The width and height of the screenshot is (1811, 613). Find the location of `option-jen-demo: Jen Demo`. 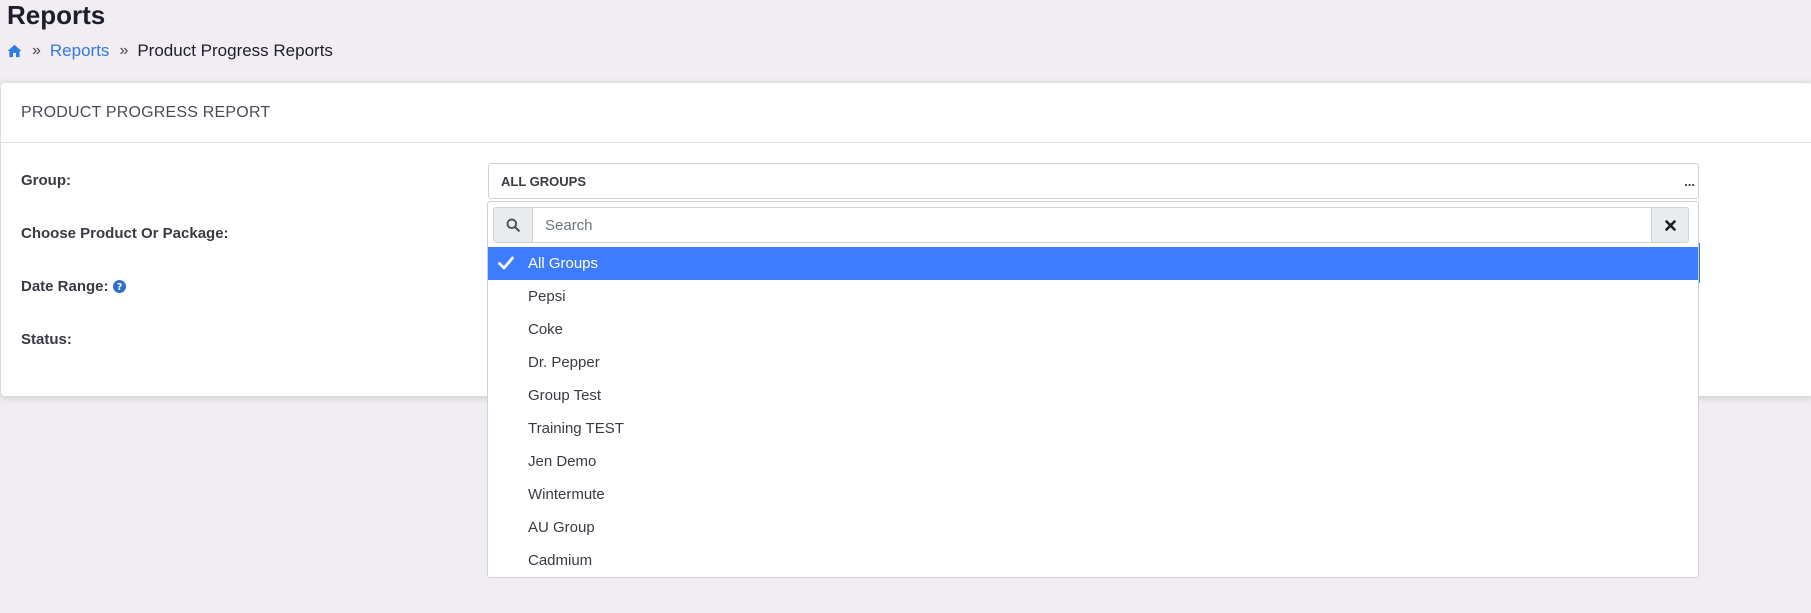

option-jen-demo: Jen Demo is located at coordinates (1093, 461).